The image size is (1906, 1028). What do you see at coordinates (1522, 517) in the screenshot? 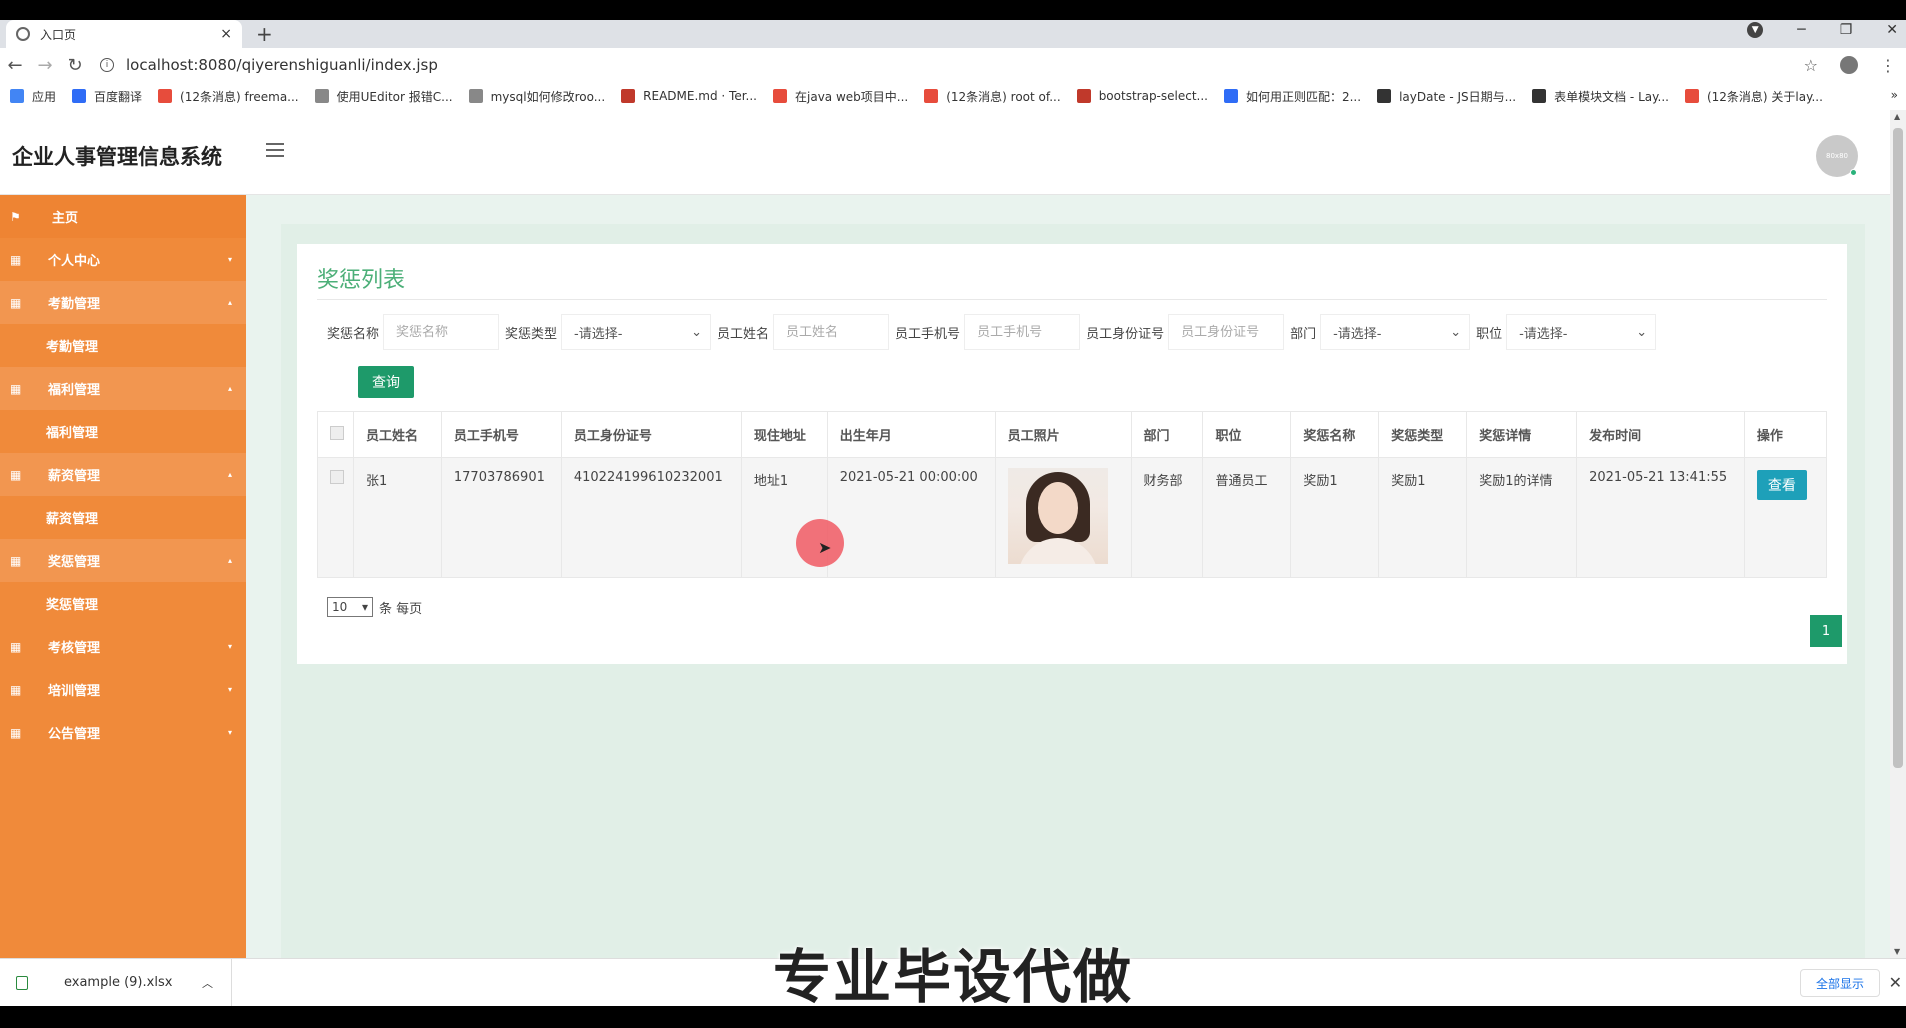
I see `cell-reward-detail: 奖励1的详情` at bounding box center [1522, 517].